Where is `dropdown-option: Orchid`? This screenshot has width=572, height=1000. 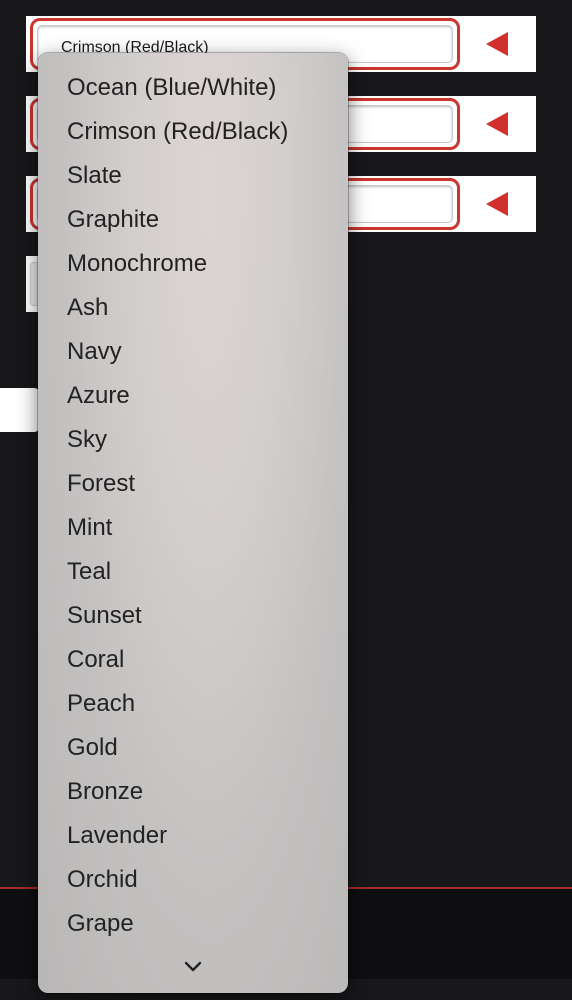 dropdown-option: Orchid is located at coordinates (202, 880).